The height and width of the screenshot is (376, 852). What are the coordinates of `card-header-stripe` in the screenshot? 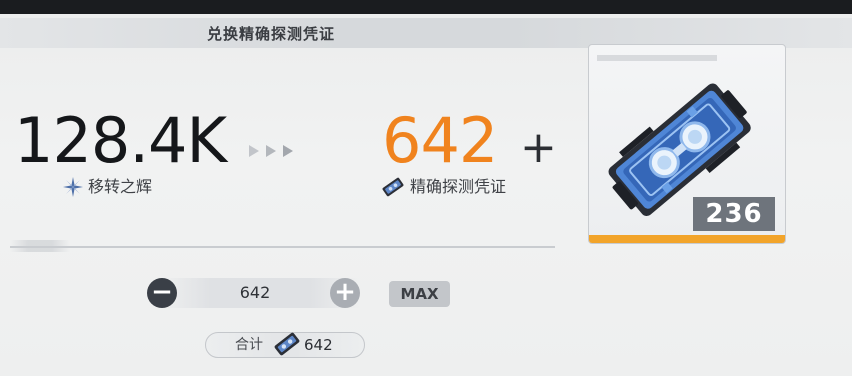 It's located at (657, 58).